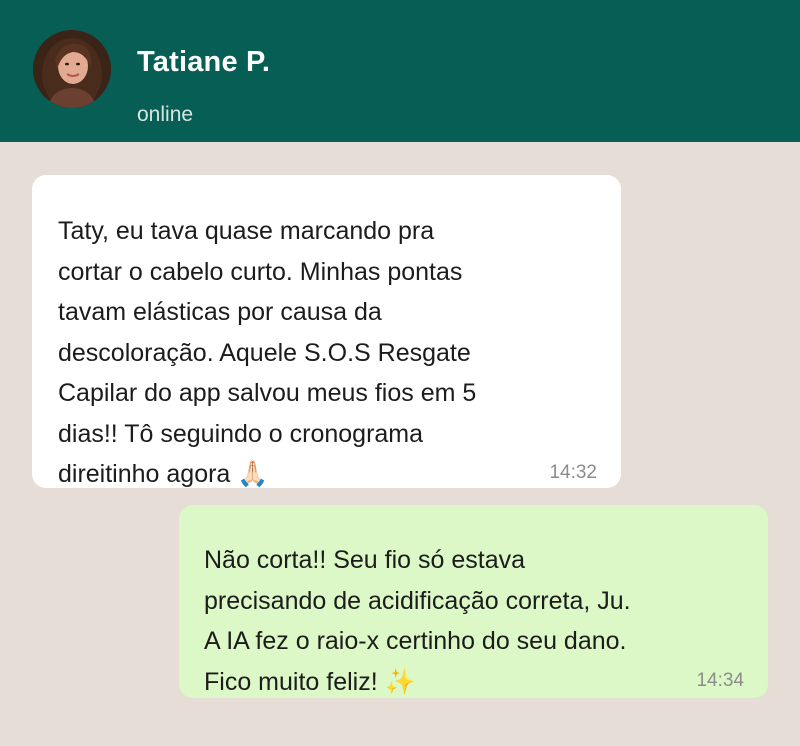 The height and width of the screenshot is (746, 800). Describe the element at coordinates (400, 681) in the screenshot. I see `sparkles-emoji-icon: ✨` at that location.